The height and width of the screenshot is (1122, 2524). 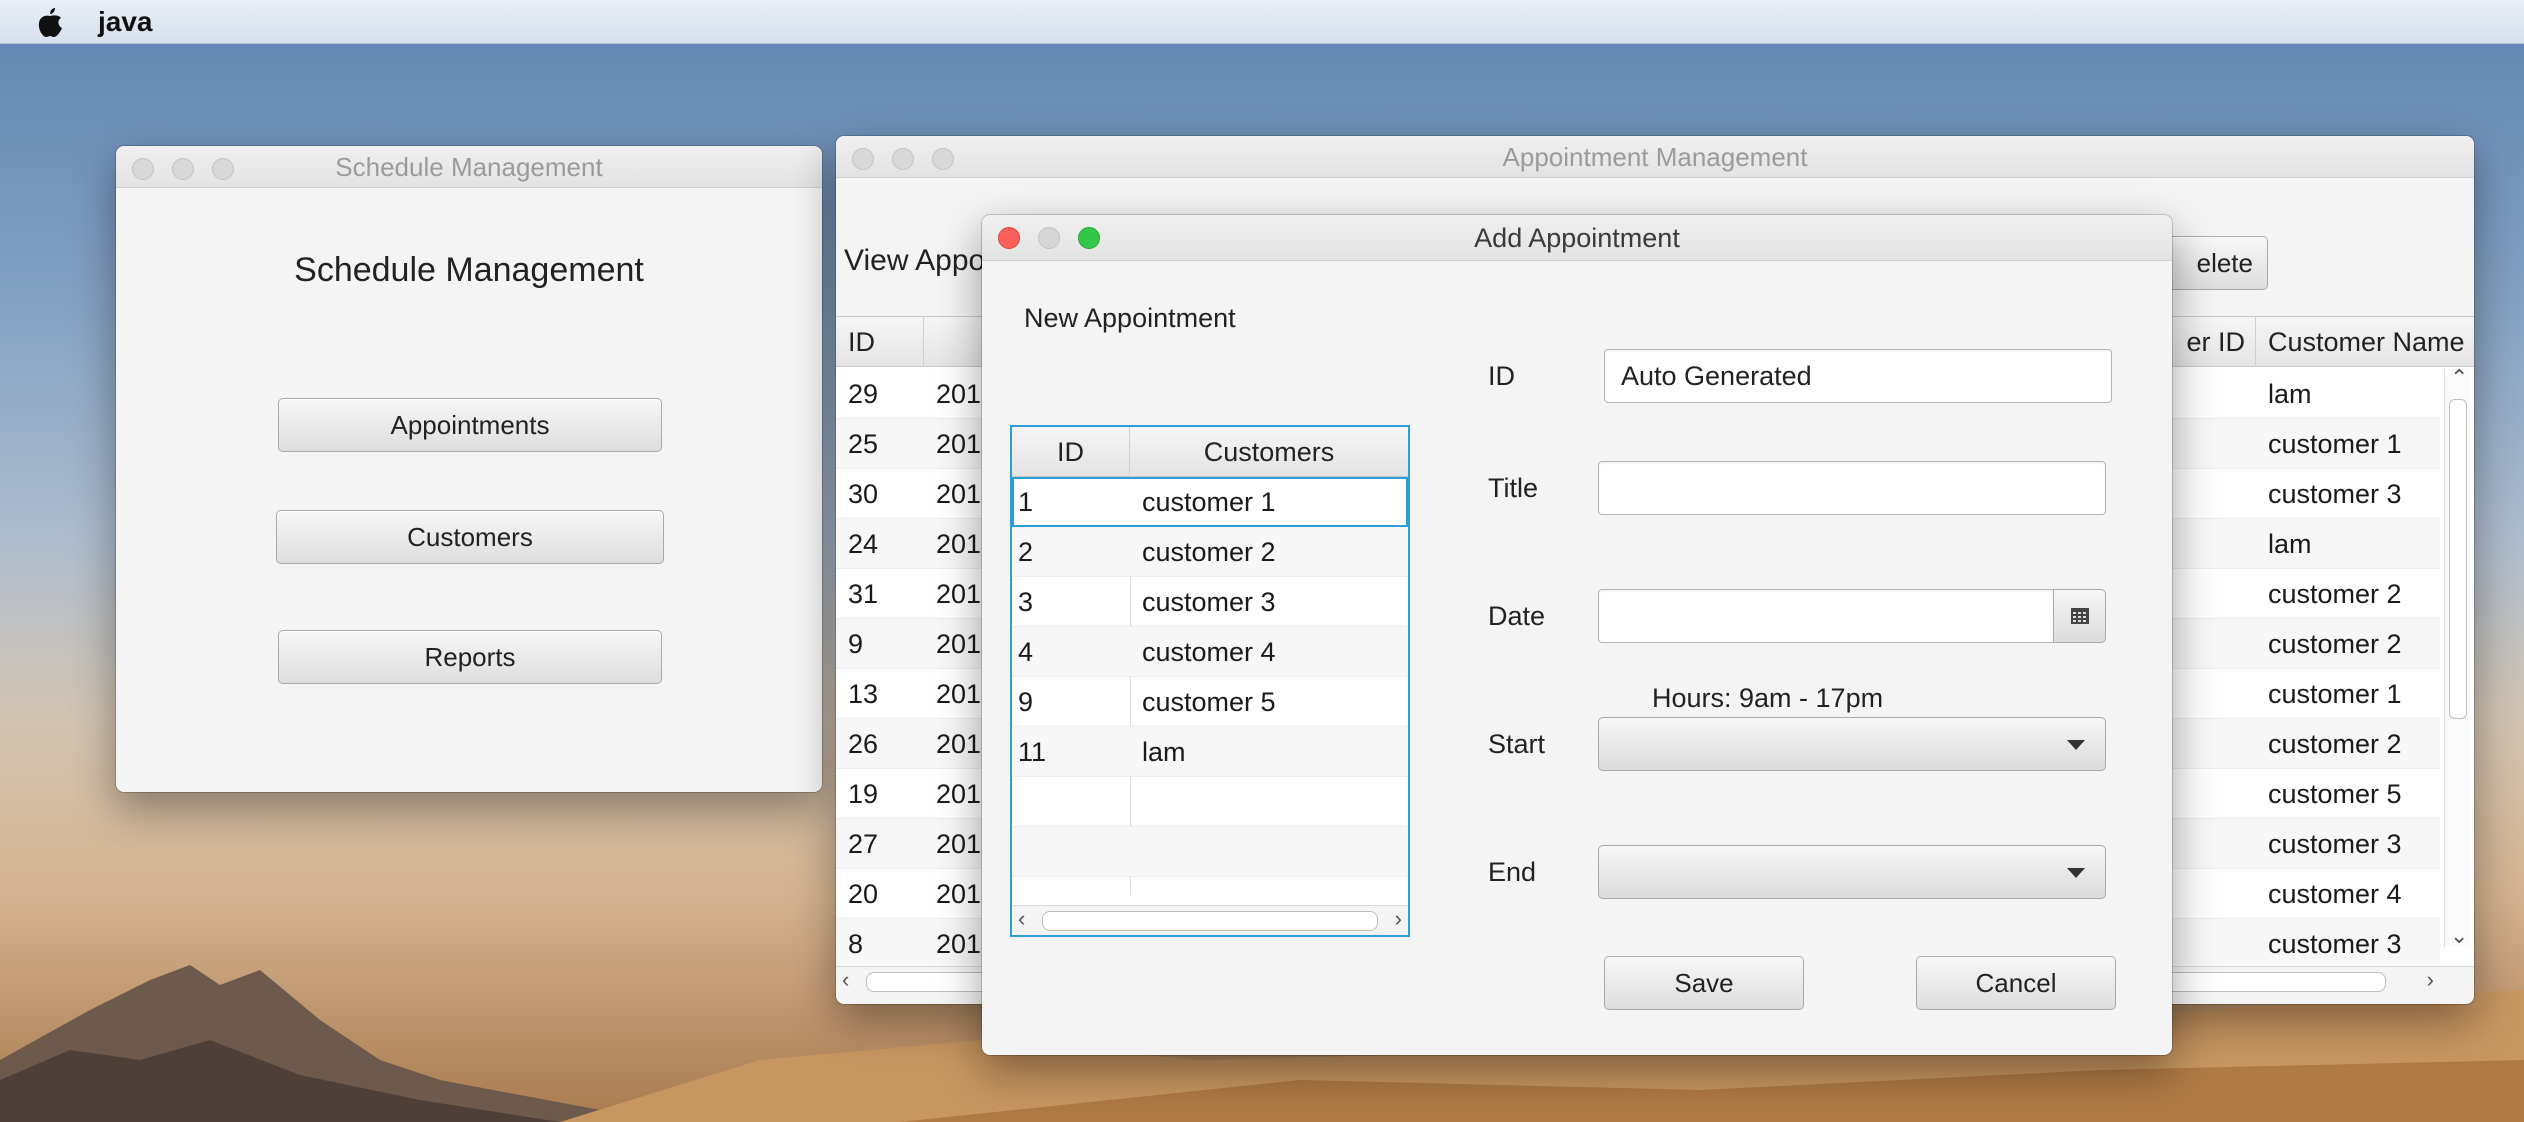 What do you see at coordinates (1210, 752) in the screenshot?
I see `customer-row: 11 lam` at bounding box center [1210, 752].